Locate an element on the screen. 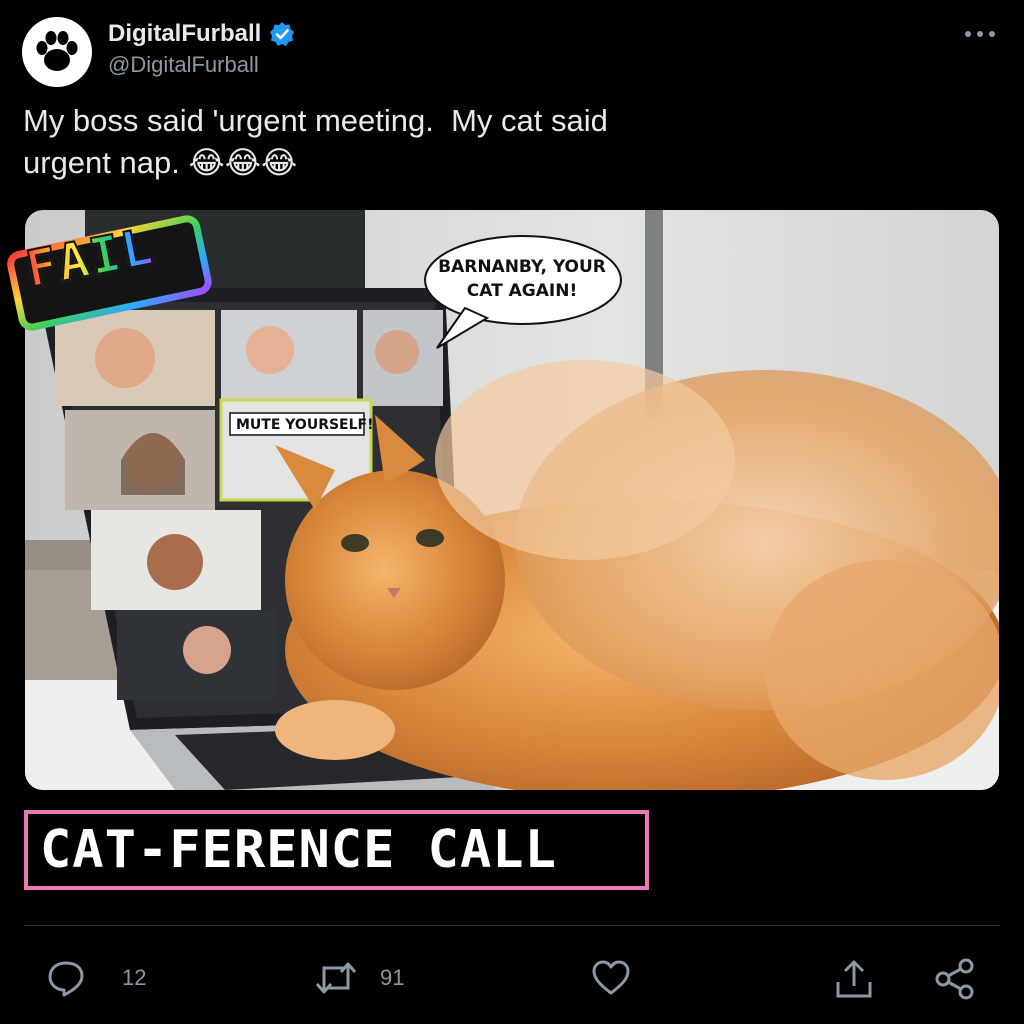 The height and width of the screenshot is (1024, 1024). more-button is located at coordinates (980, 34).